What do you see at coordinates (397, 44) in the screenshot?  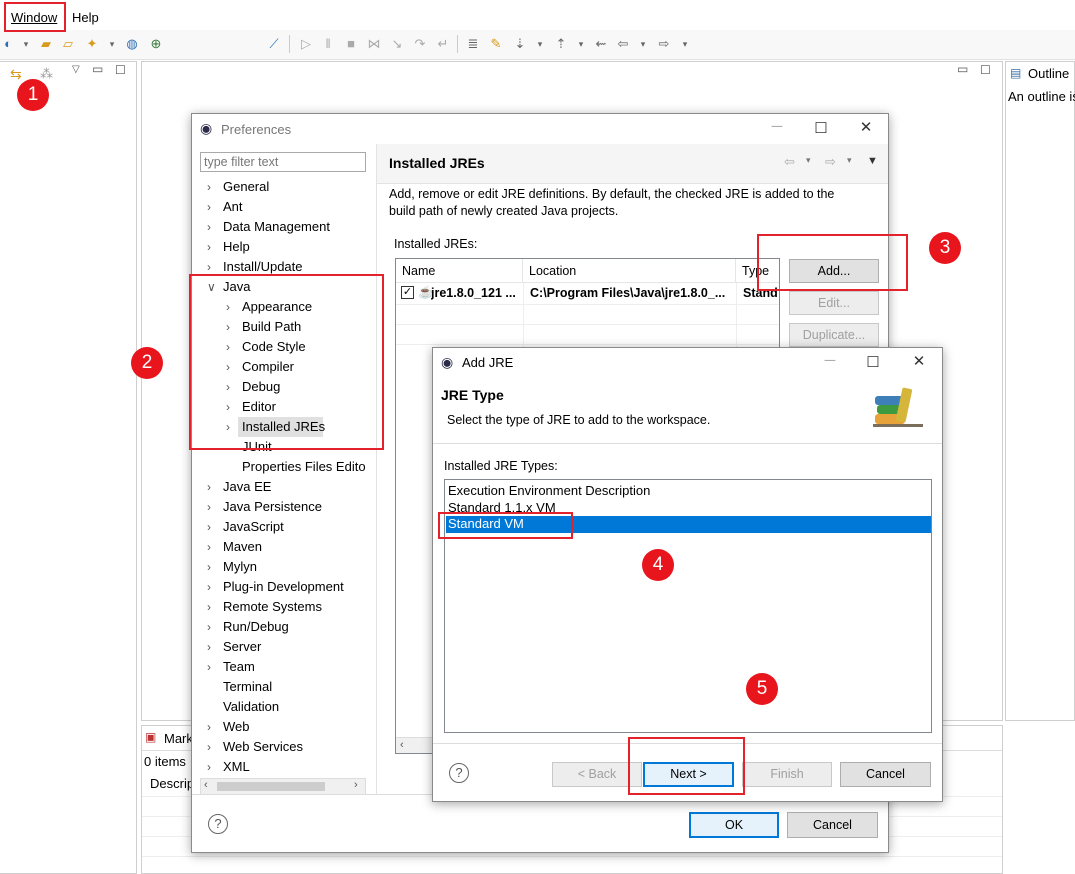 I see `step-into-icon: ↘` at bounding box center [397, 44].